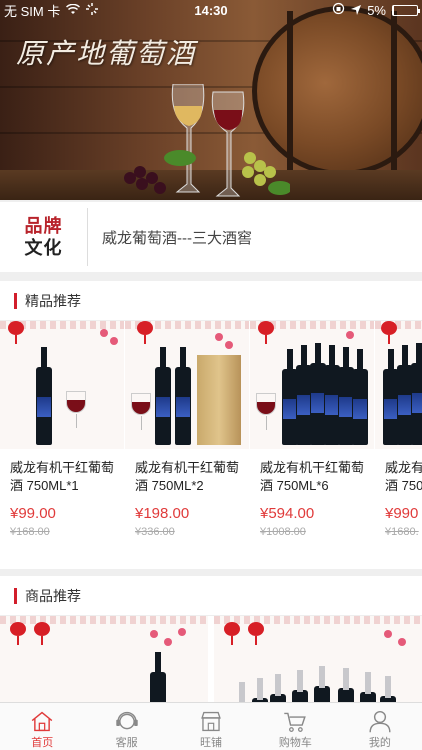  Describe the element at coordinates (211, 666) in the screenshot. I see `recommended-product-list` at that location.